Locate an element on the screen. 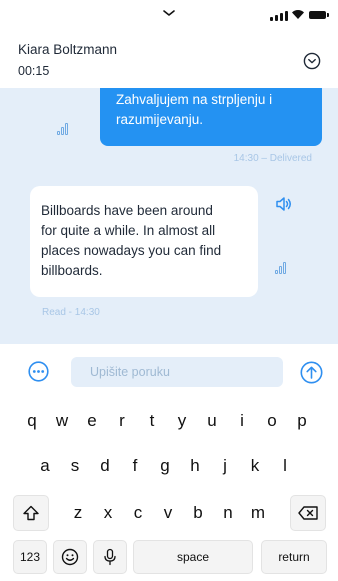  mic-key is located at coordinates (110, 557).